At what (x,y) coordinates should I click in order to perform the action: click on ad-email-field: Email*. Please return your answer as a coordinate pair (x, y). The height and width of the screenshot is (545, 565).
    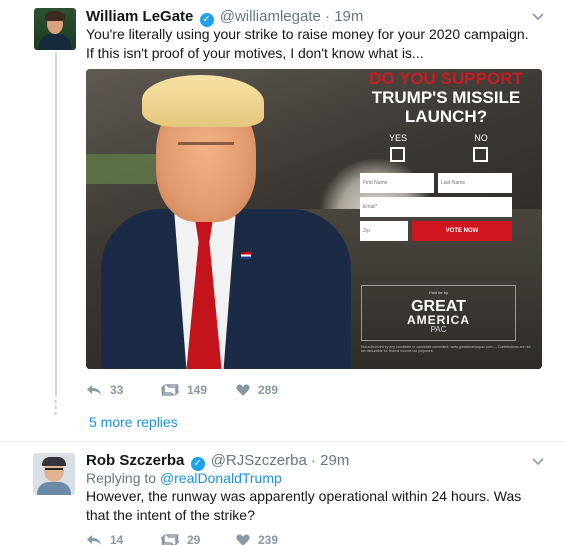
    Looking at the image, I should click on (436, 207).